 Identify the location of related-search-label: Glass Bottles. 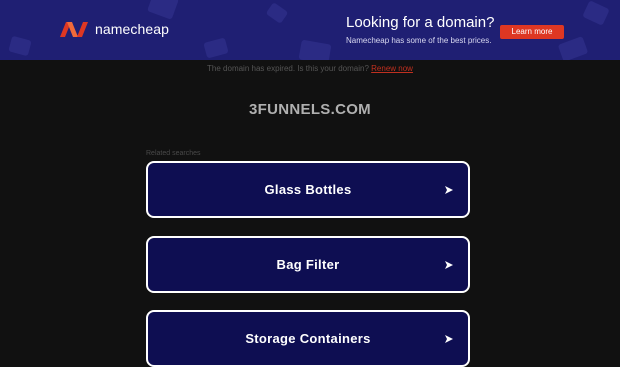
(308, 189).